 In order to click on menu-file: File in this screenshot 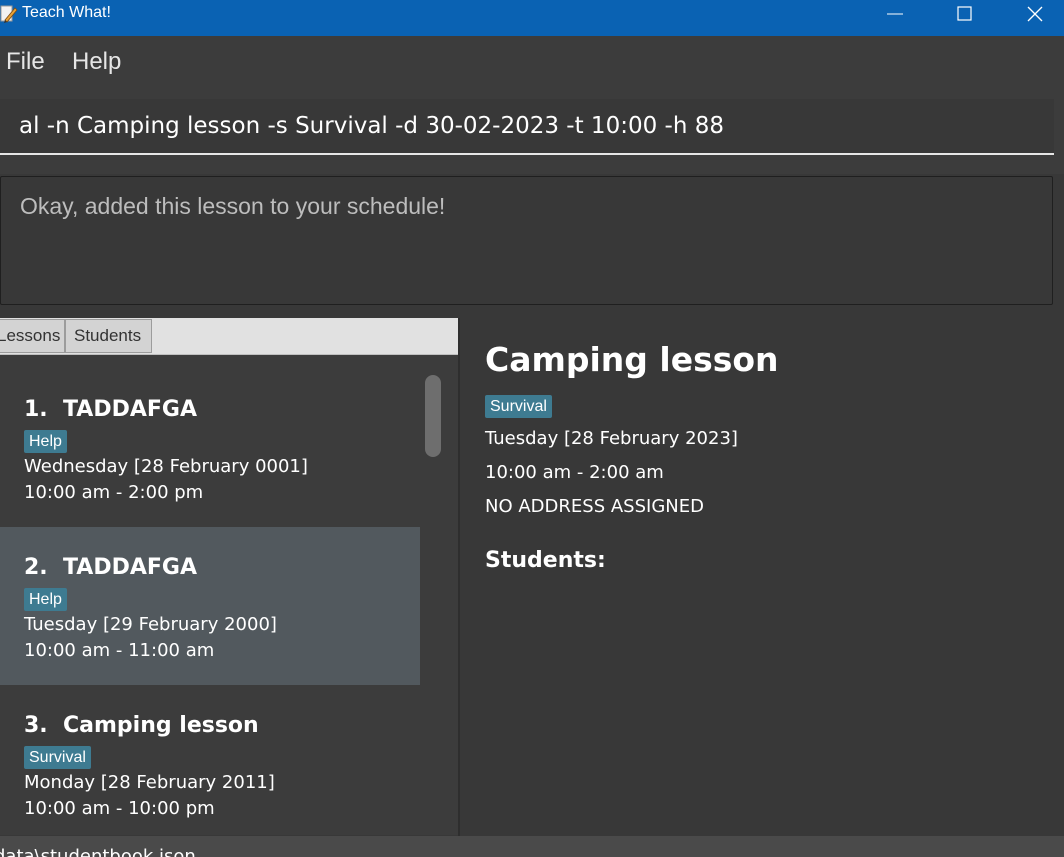, I will do `click(25, 62)`.